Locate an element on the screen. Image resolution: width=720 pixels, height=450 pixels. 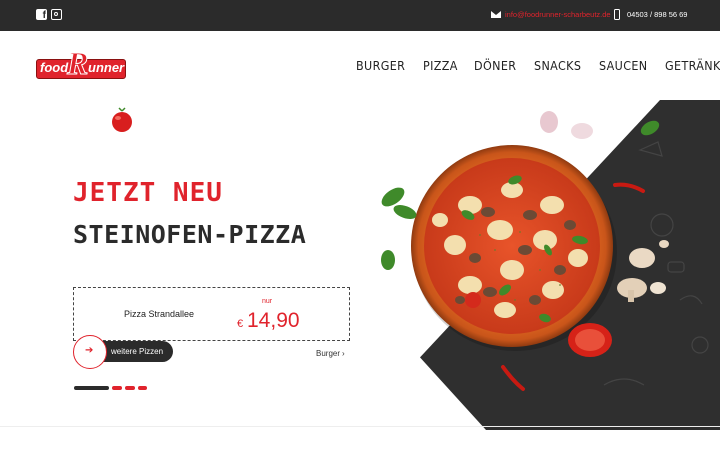
next-slide-link: Burger › is located at coordinates (330, 353).